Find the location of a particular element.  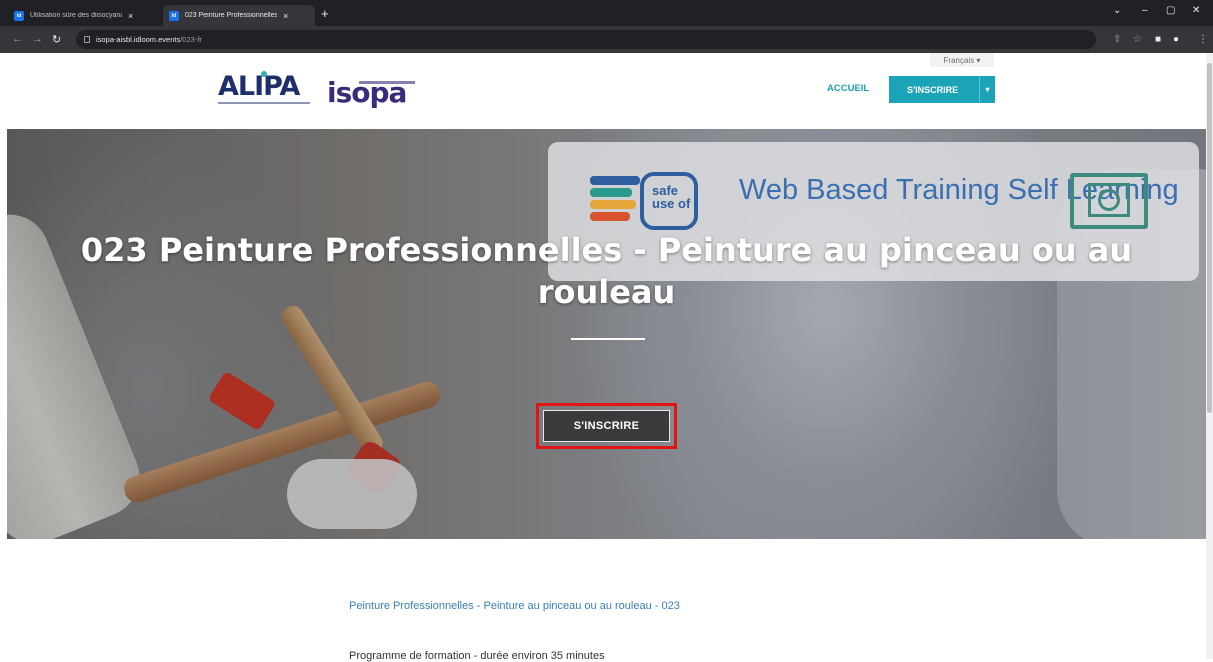

tab-utilisation: id Utilisation sûre des diisocyanates × is located at coordinates (84, 15).